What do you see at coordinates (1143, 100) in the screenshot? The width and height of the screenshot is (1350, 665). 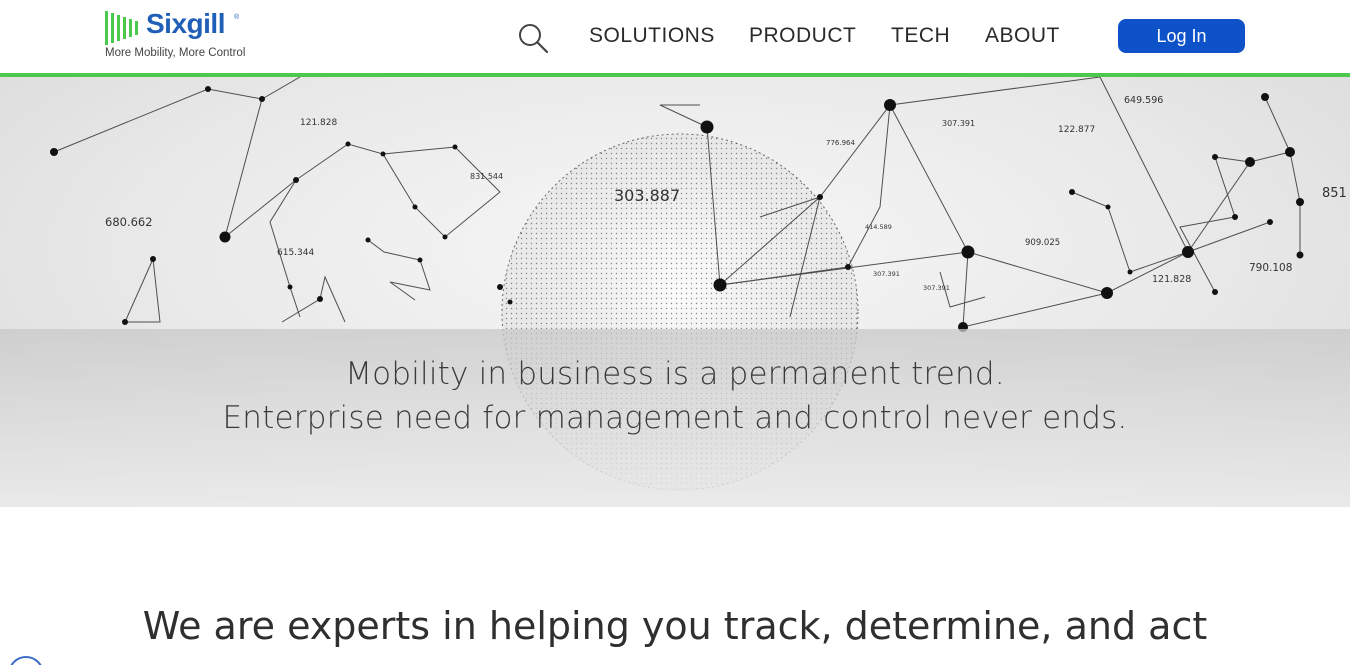 I see `graphic-label: 649.596` at bounding box center [1143, 100].